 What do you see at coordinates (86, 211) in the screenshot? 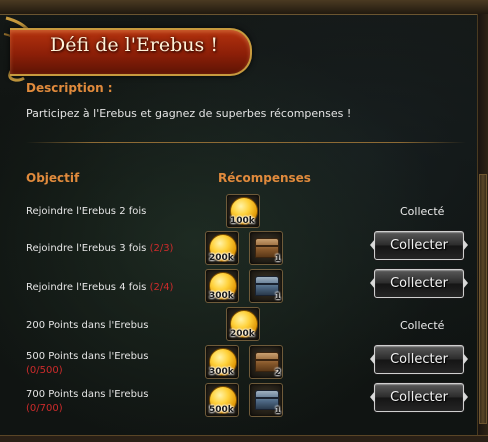
I see `objective-label: Rejoindre l'Erebus 2 fois` at bounding box center [86, 211].